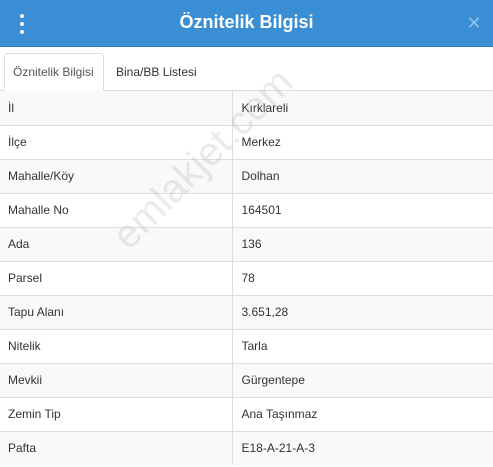 This screenshot has height=467, width=493. Describe the element at coordinates (362, 447) in the screenshot. I see `attribute-value: E18-A-21-A-3` at that location.